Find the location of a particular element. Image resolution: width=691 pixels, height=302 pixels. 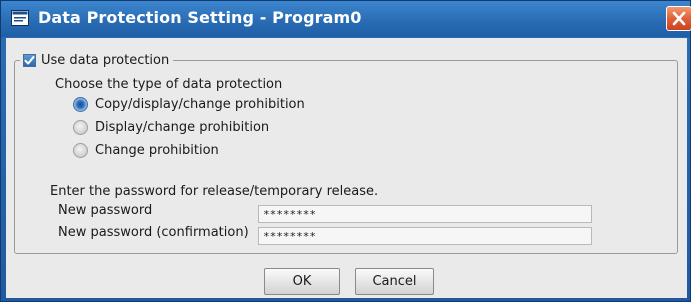

new-password-field: ******** is located at coordinates (425, 214).